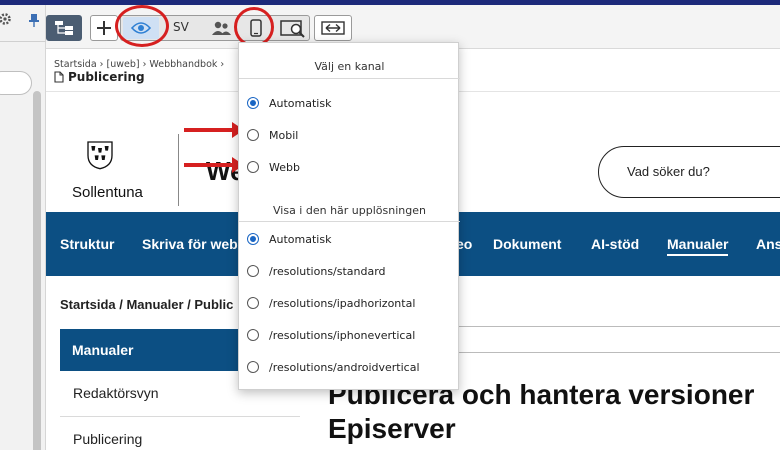 This screenshot has width=780, height=450. I want to click on add-button, so click(104, 28).